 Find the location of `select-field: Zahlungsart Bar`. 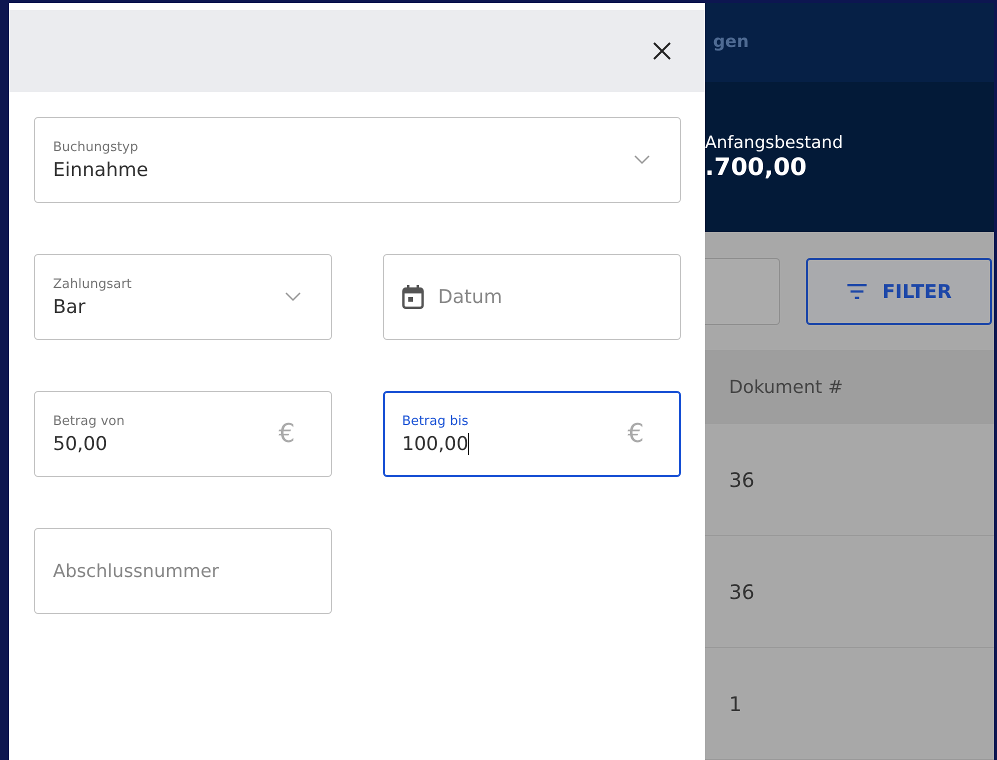

select-field: Zahlungsart Bar is located at coordinates (183, 297).